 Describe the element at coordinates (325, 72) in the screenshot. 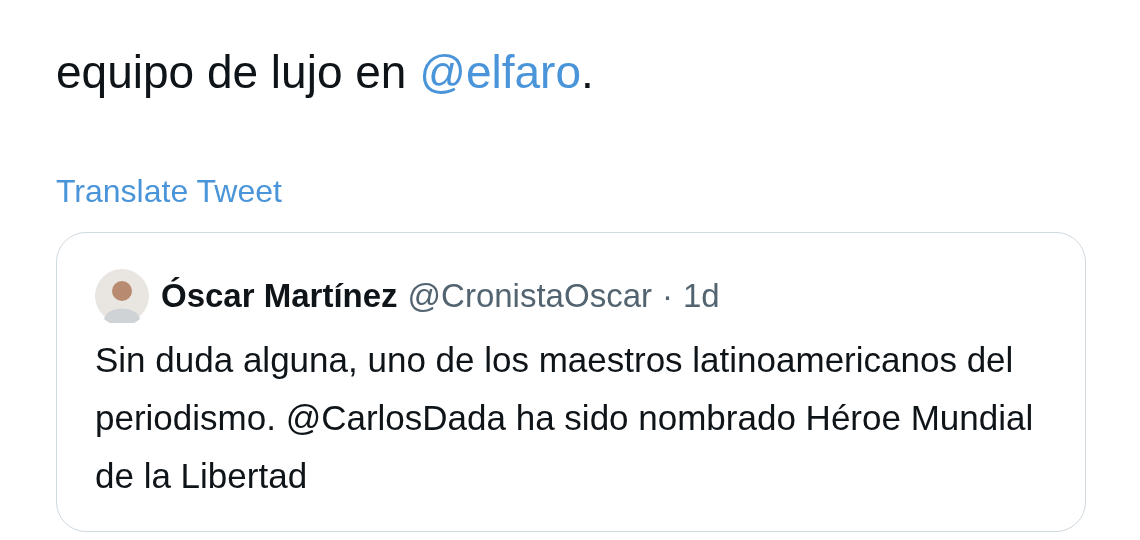

I see `tweet-text: equipo de lujo en @elfaro.` at that location.